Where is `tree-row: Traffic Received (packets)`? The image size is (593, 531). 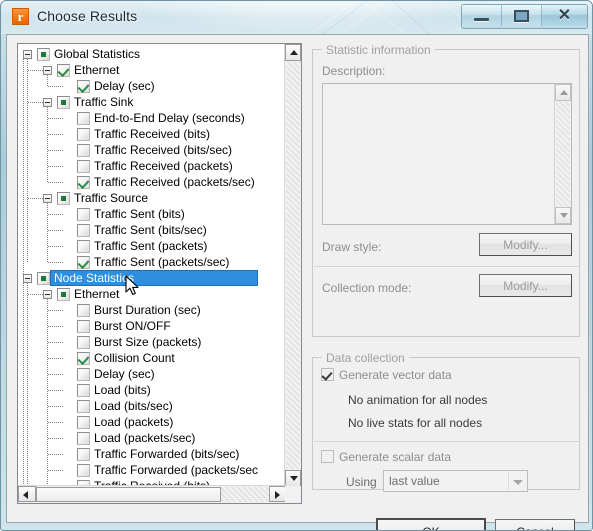 tree-row: Traffic Received (packets) is located at coordinates (152, 166).